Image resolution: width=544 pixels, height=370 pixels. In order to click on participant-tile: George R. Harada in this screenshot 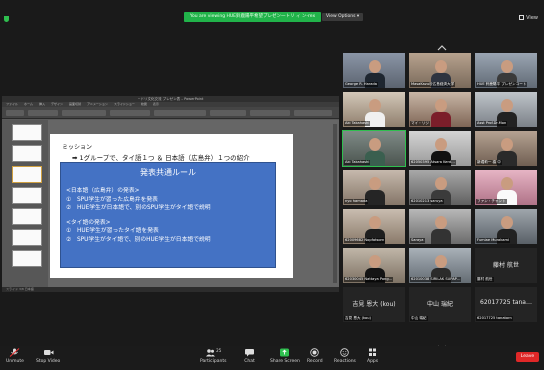, I will do `click(374, 70)`.